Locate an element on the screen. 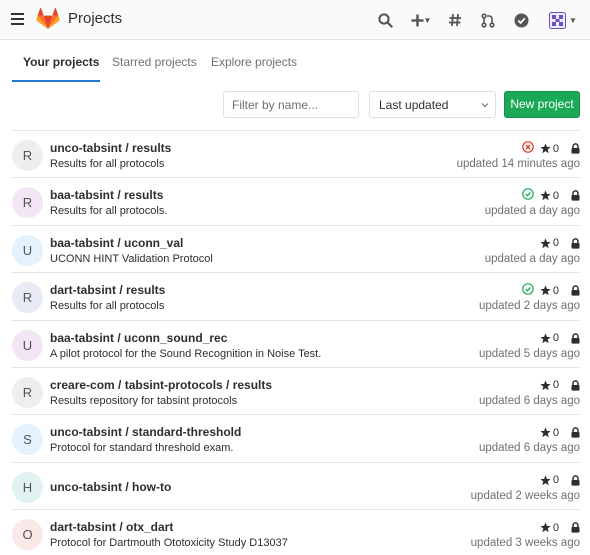  updated-timestamp: updated a day ago is located at coordinates (532, 258).